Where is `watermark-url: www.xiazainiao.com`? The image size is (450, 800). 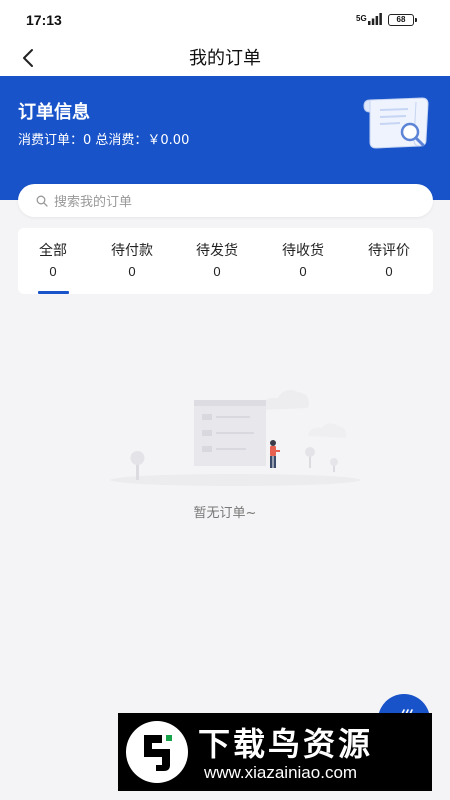 watermark-url: www.xiazainiao.com is located at coordinates (281, 772).